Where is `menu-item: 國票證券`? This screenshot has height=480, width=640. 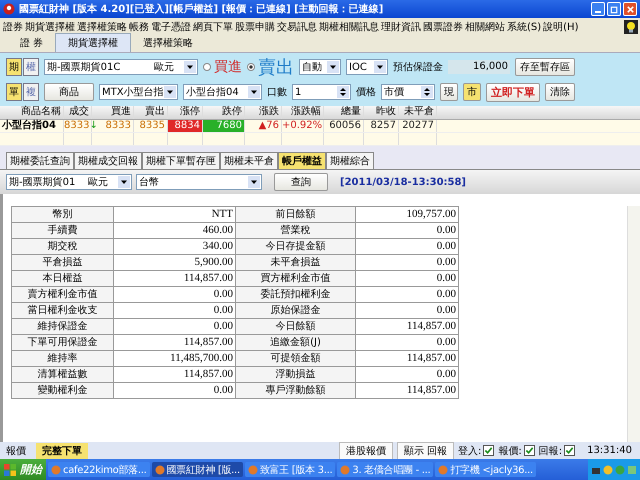 menu-item: 國票證券 is located at coordinates (443, 27).